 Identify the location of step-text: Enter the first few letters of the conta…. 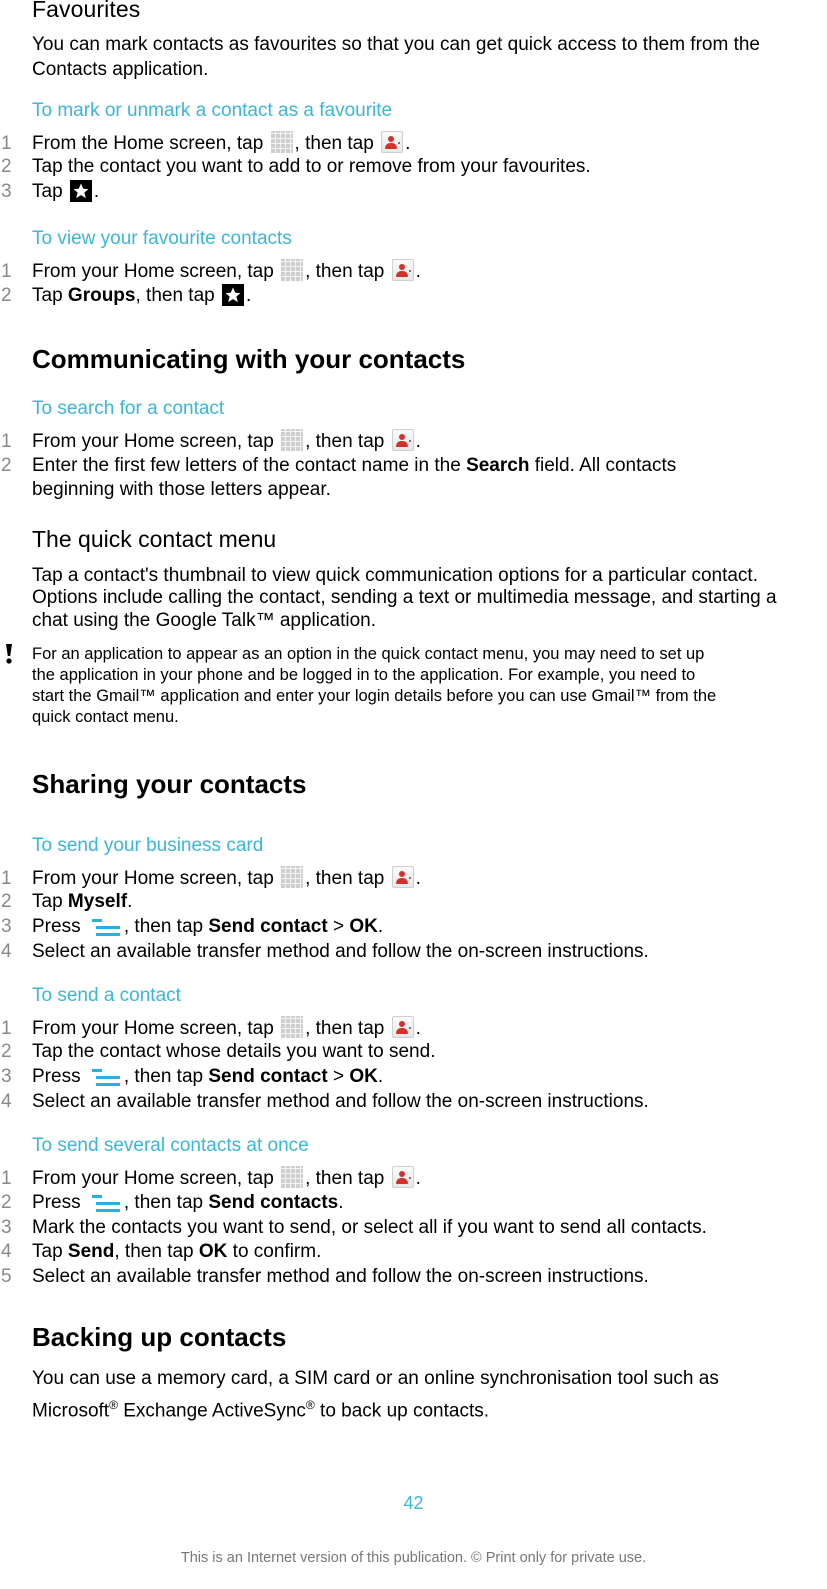
(249, 465).